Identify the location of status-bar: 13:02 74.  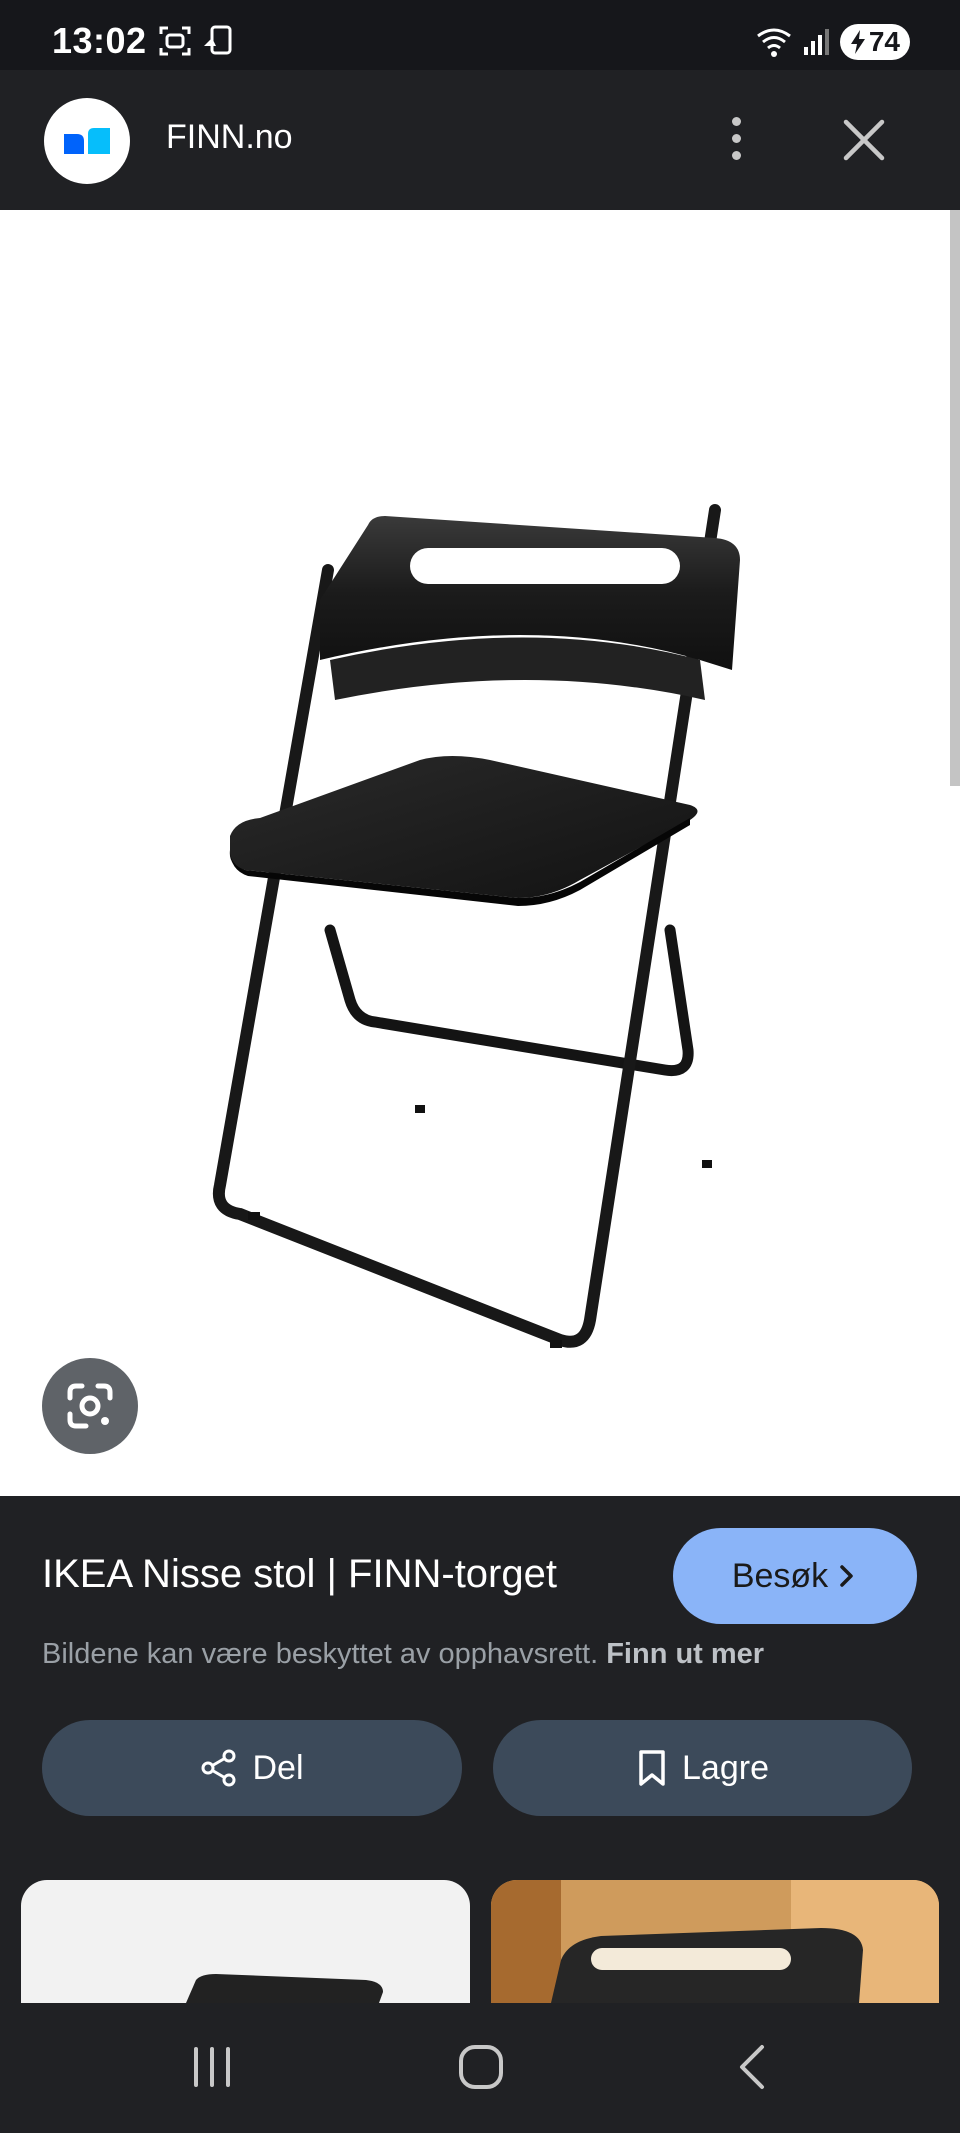
(480, 35).